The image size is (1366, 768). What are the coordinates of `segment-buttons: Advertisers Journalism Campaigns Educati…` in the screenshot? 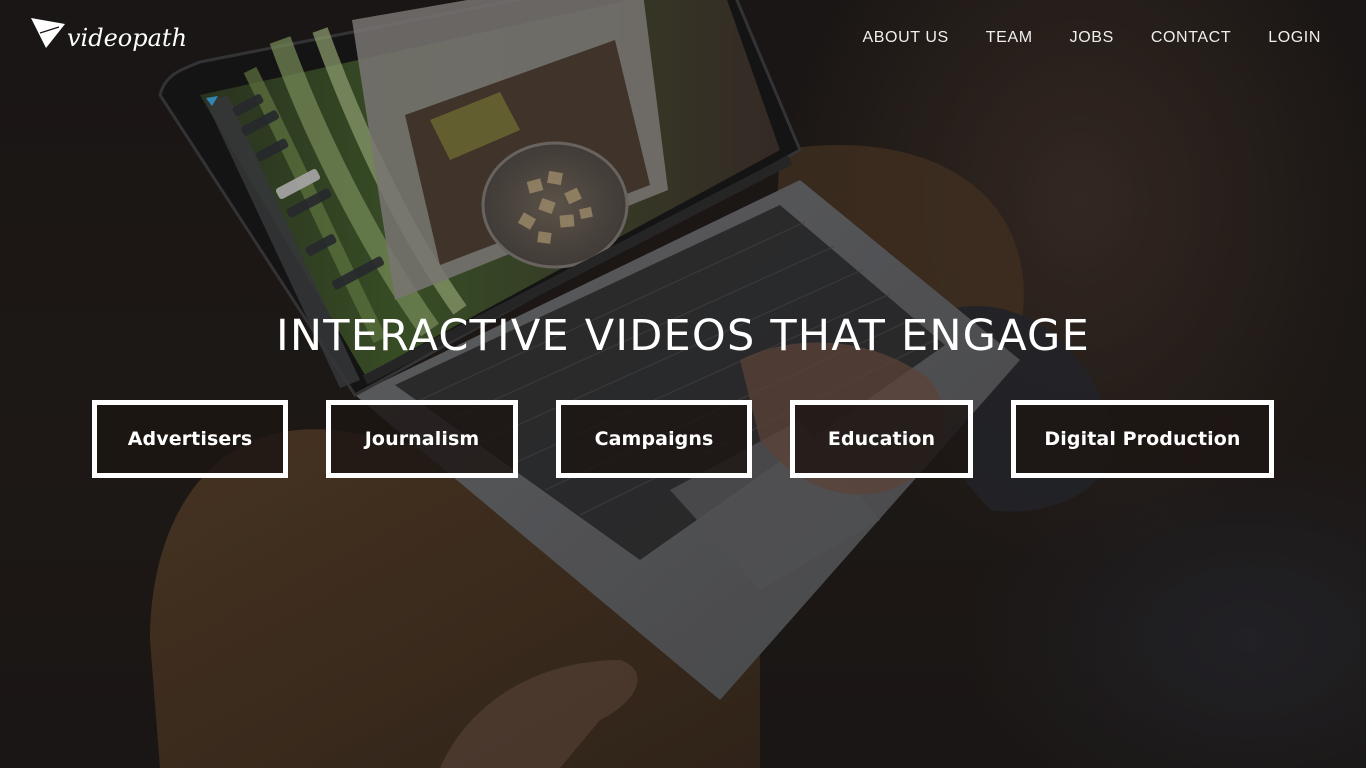 It's located at (683, 439).